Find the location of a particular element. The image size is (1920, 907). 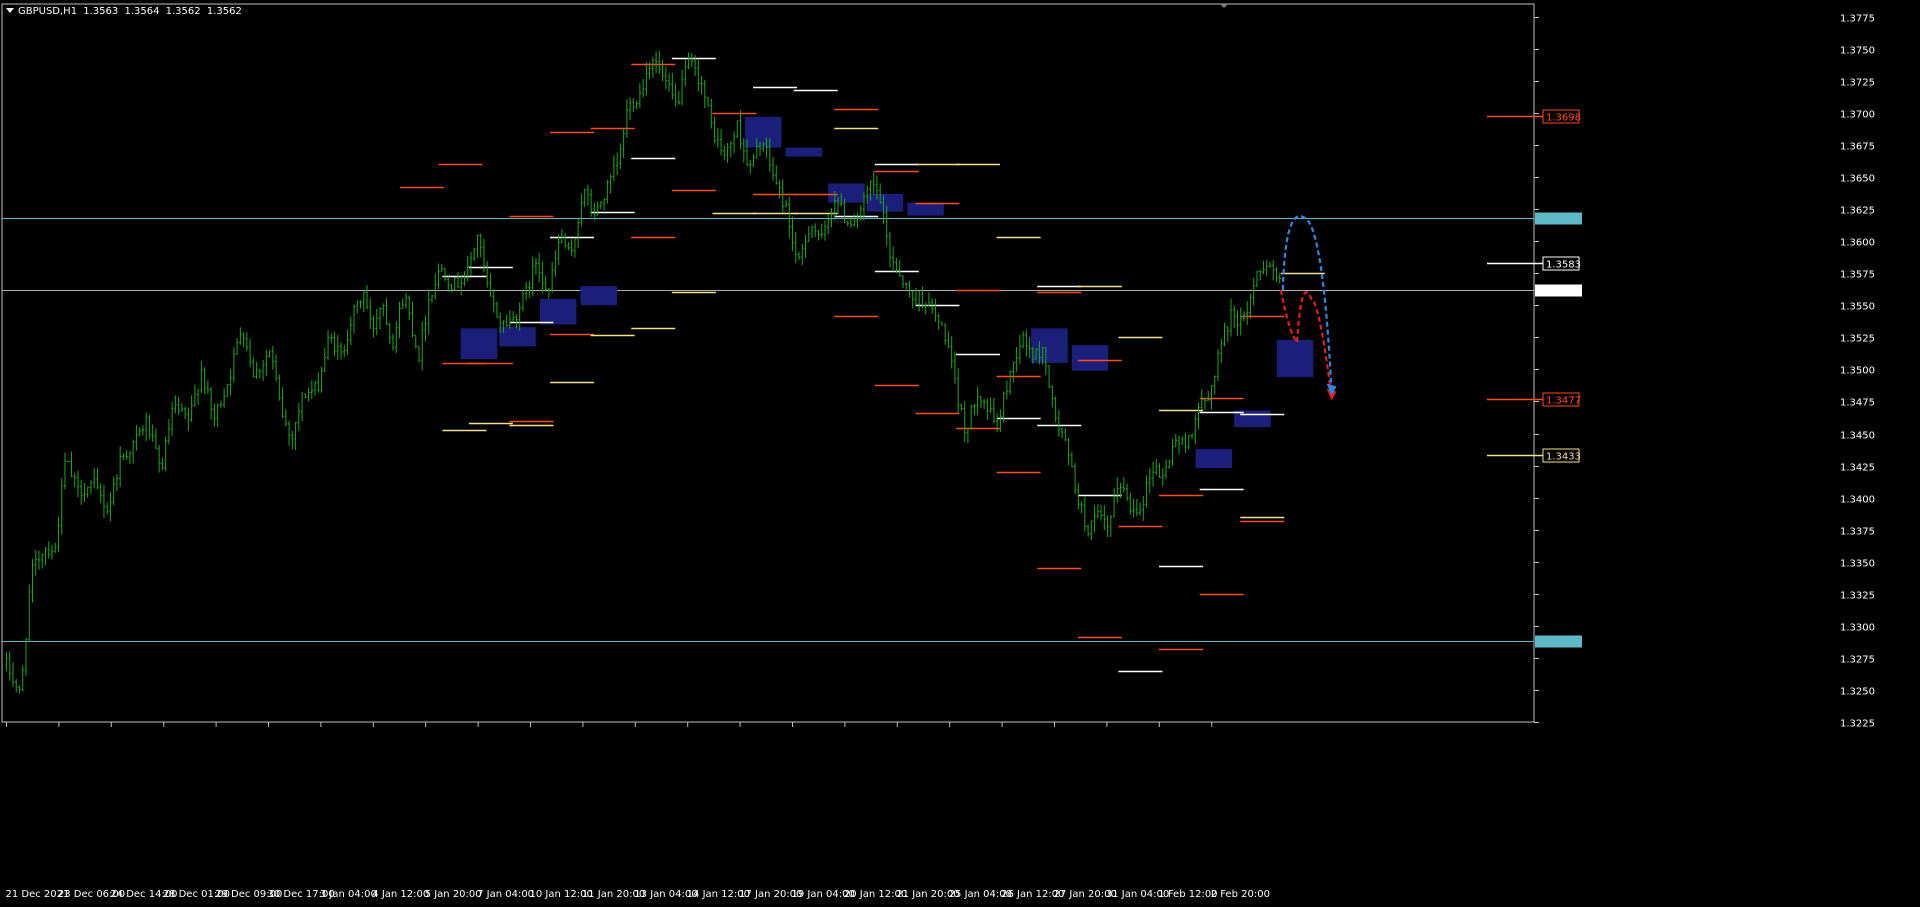

y-tick-label: 1.3375 is located at coordinates (1857, 532).